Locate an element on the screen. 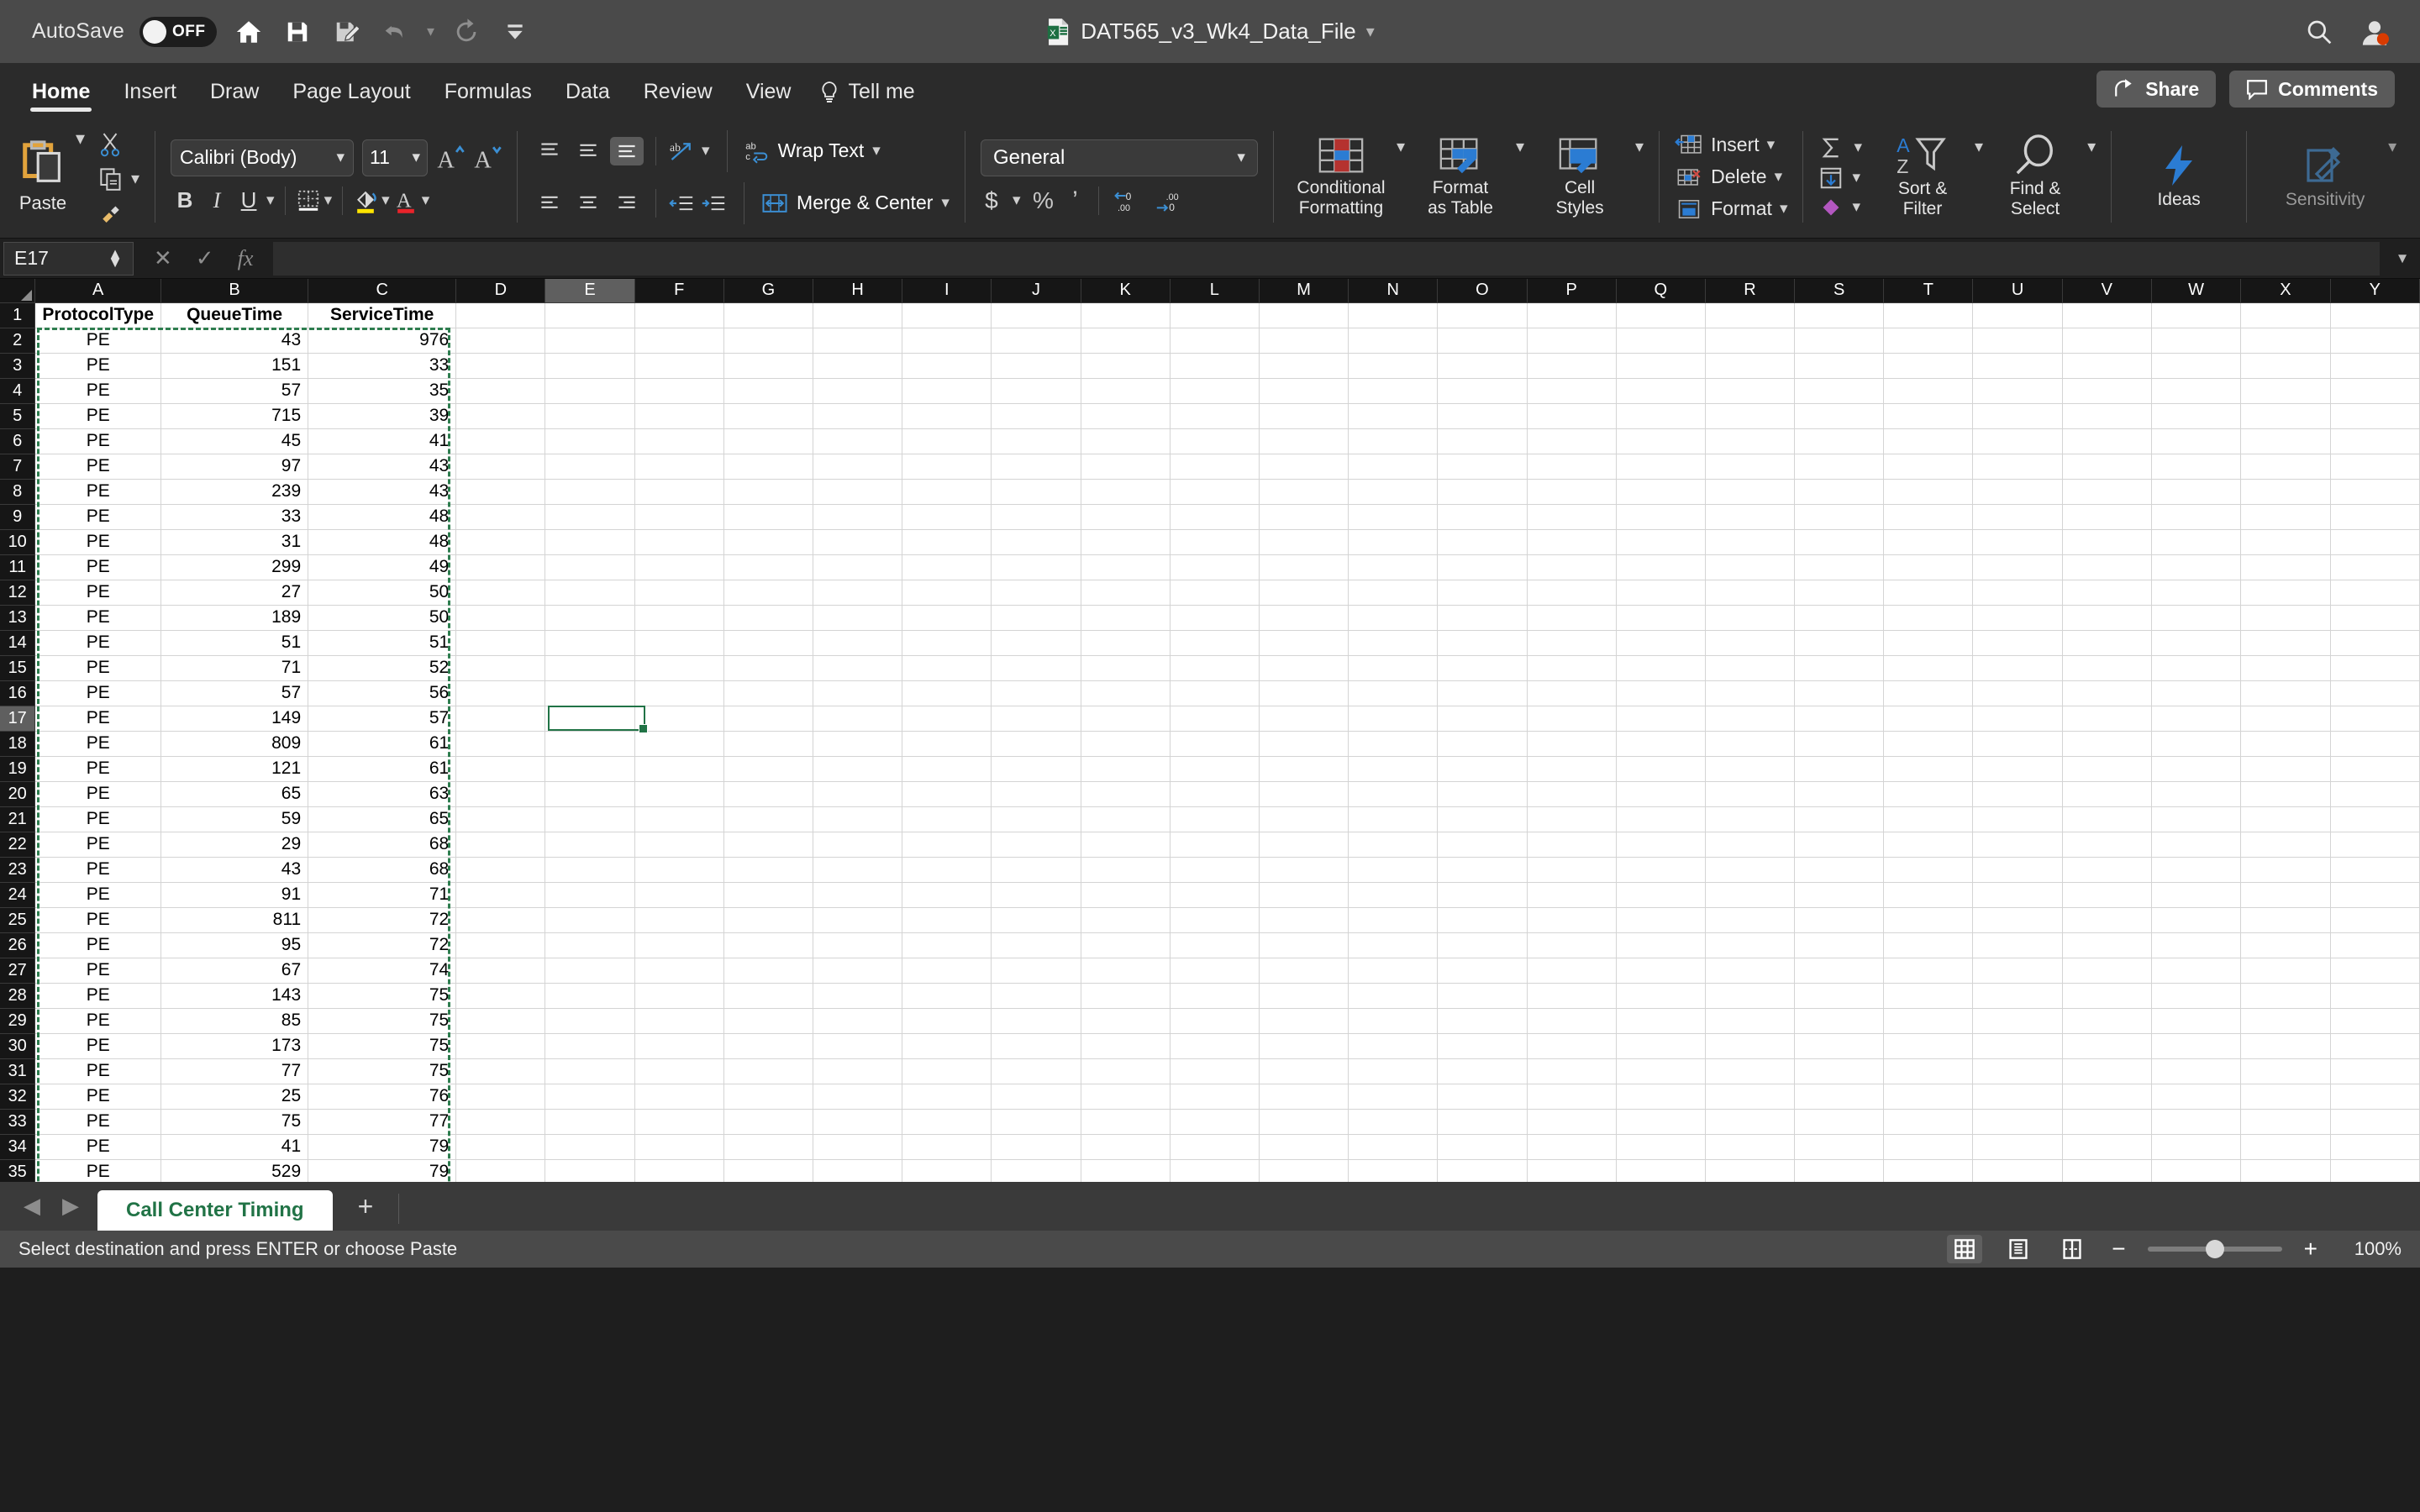 This screenshot has height=1512, width=2420. column-header-R: R is located at coordinates (1750, 291).